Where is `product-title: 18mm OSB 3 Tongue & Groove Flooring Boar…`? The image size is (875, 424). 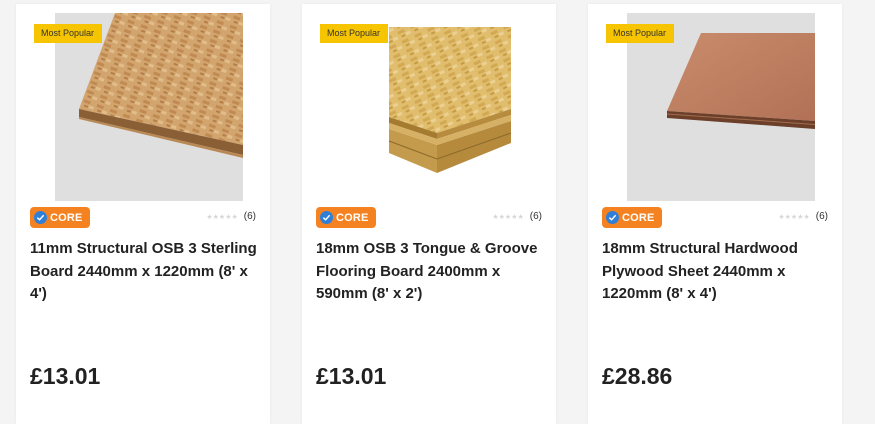 product-title: 18mm OSB 3 Tongue & Groove Flooring Boar… is located at coordinates (432, 272).